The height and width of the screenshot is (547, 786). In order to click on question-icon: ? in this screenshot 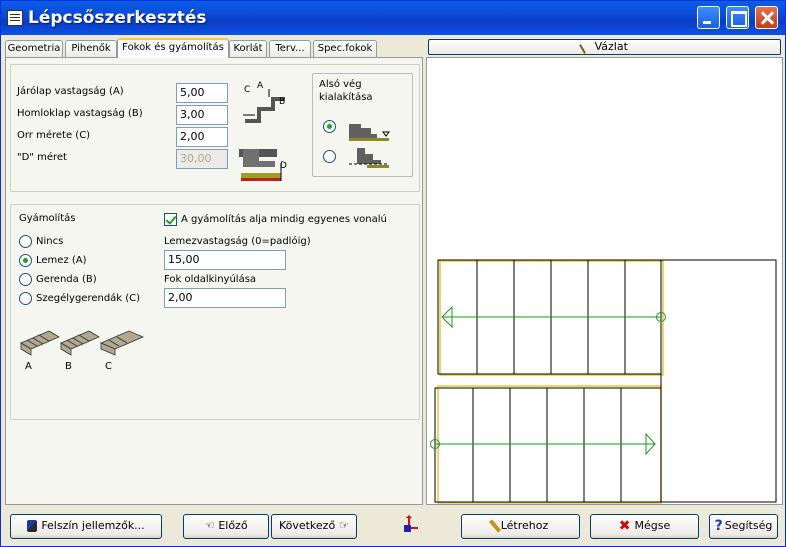, I will do `click(718, 526)`.